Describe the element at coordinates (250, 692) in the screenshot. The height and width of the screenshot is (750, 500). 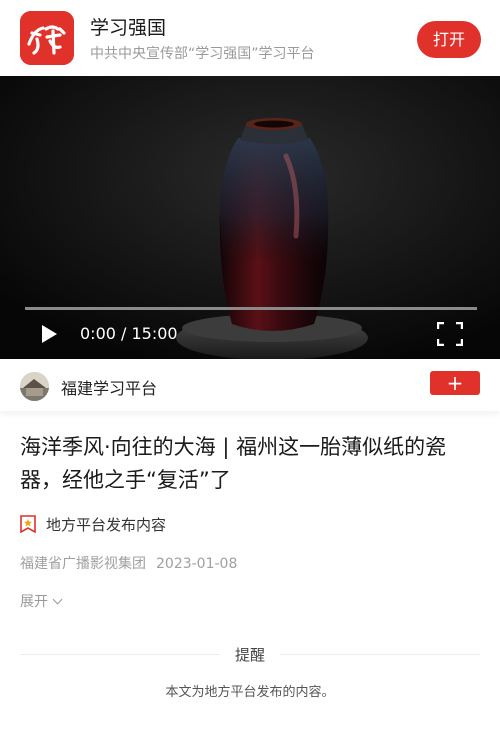
I see `notice-text: 本文为地方平台发布的内容。` at that location.